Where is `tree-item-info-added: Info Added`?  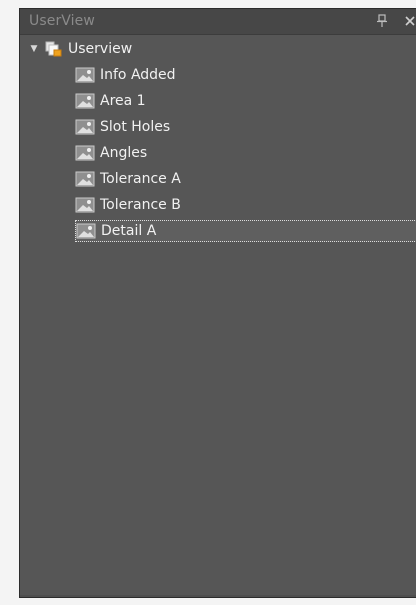 tree-item-info-added: Info Added is located at coordinates (245, 75).